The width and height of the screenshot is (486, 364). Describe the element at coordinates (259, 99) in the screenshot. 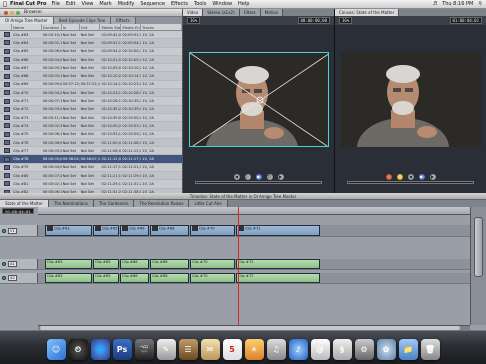

I see `viewer-frame` at that location.